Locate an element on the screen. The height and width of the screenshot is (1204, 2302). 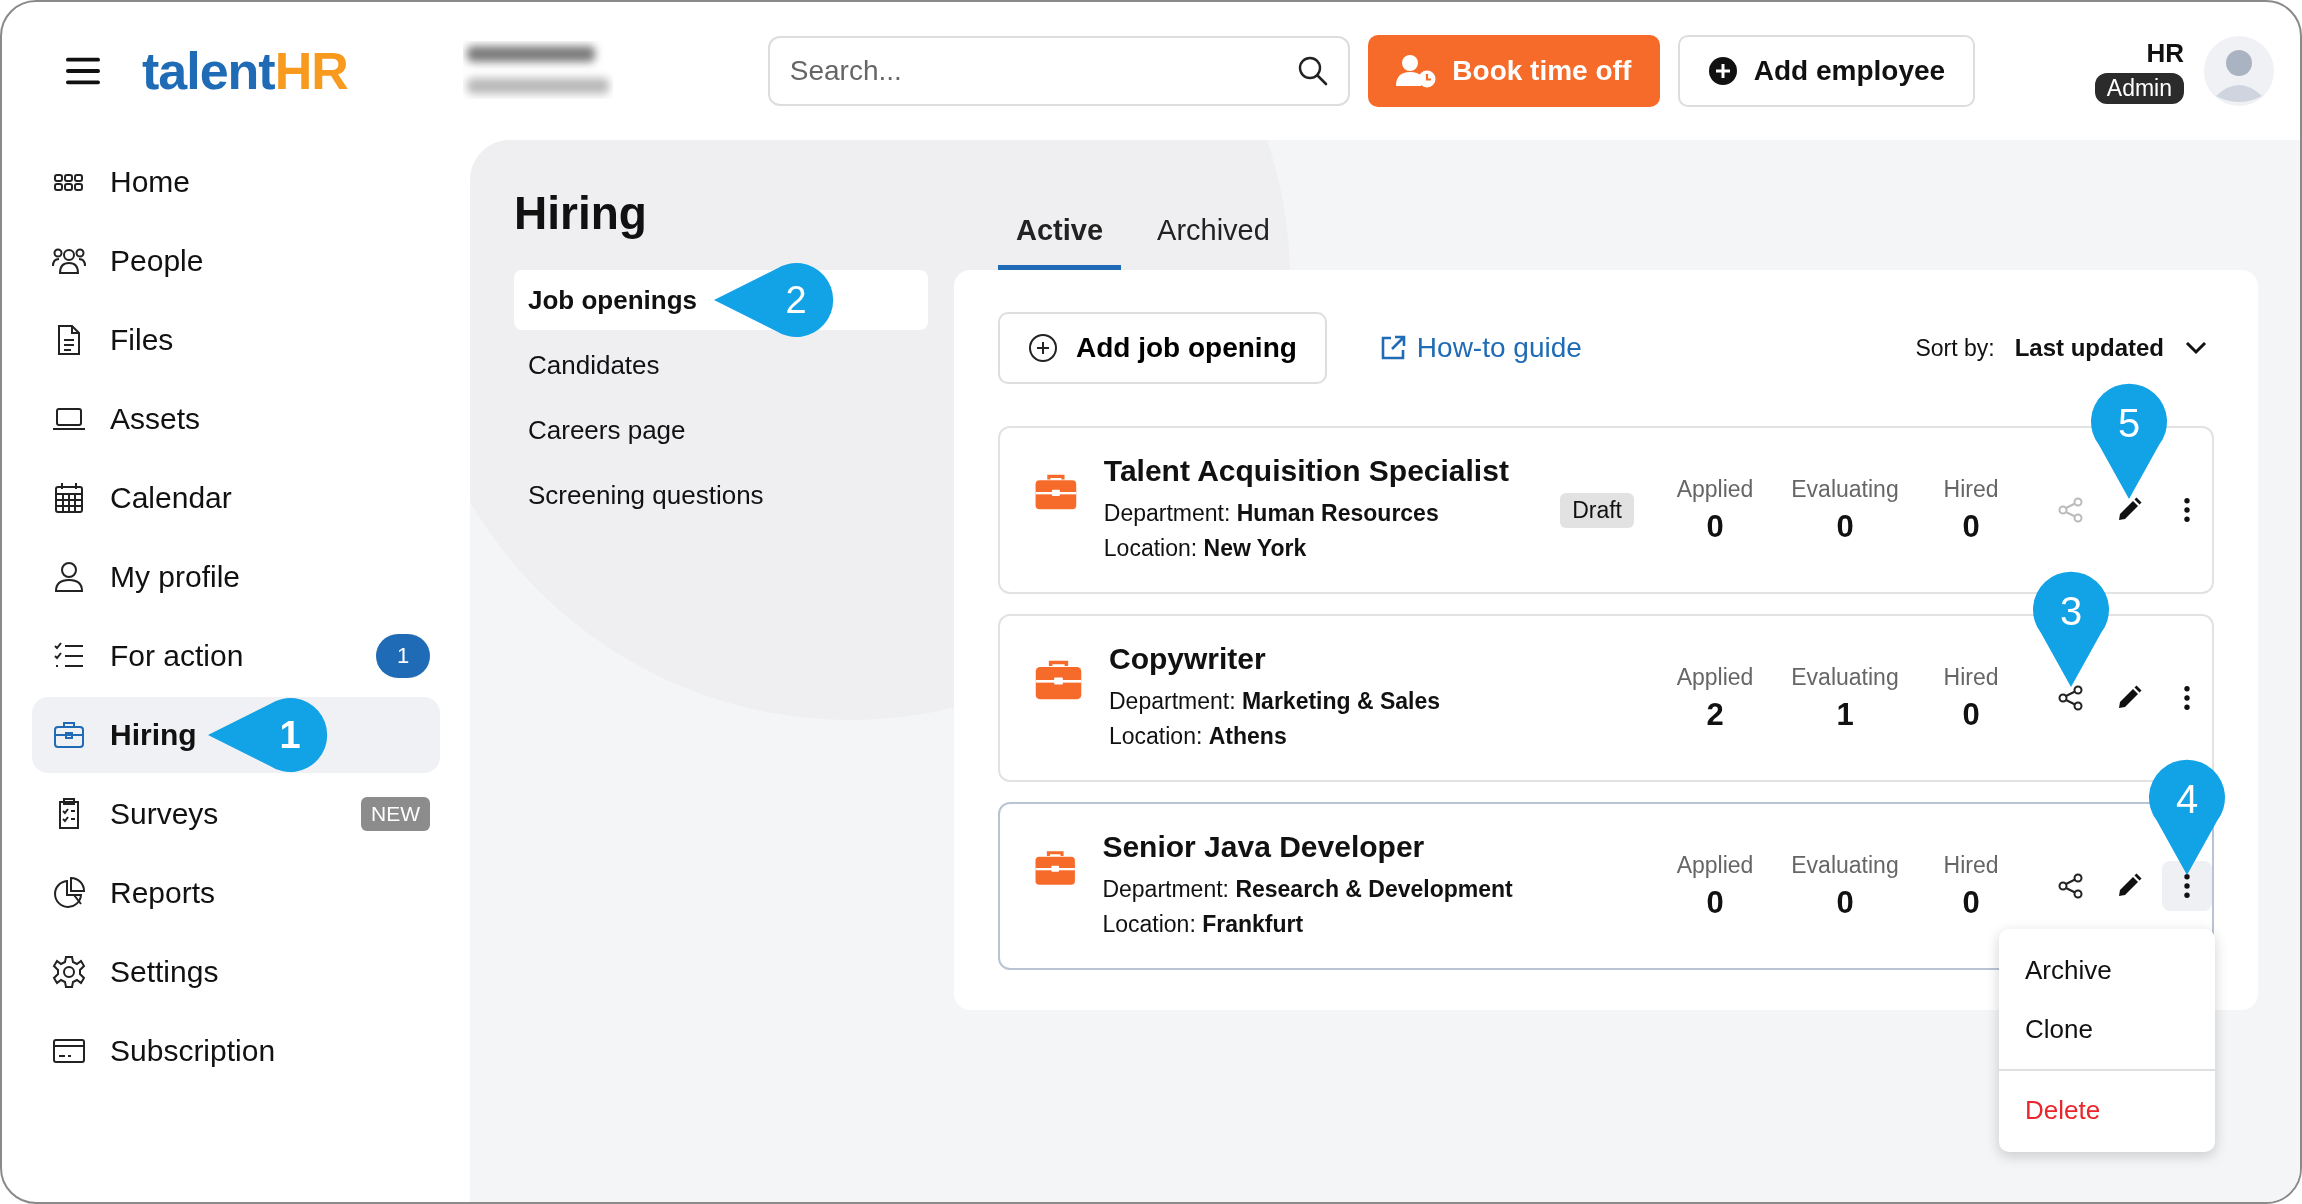
person-clock-icon is located at coordinates (1416, 71).